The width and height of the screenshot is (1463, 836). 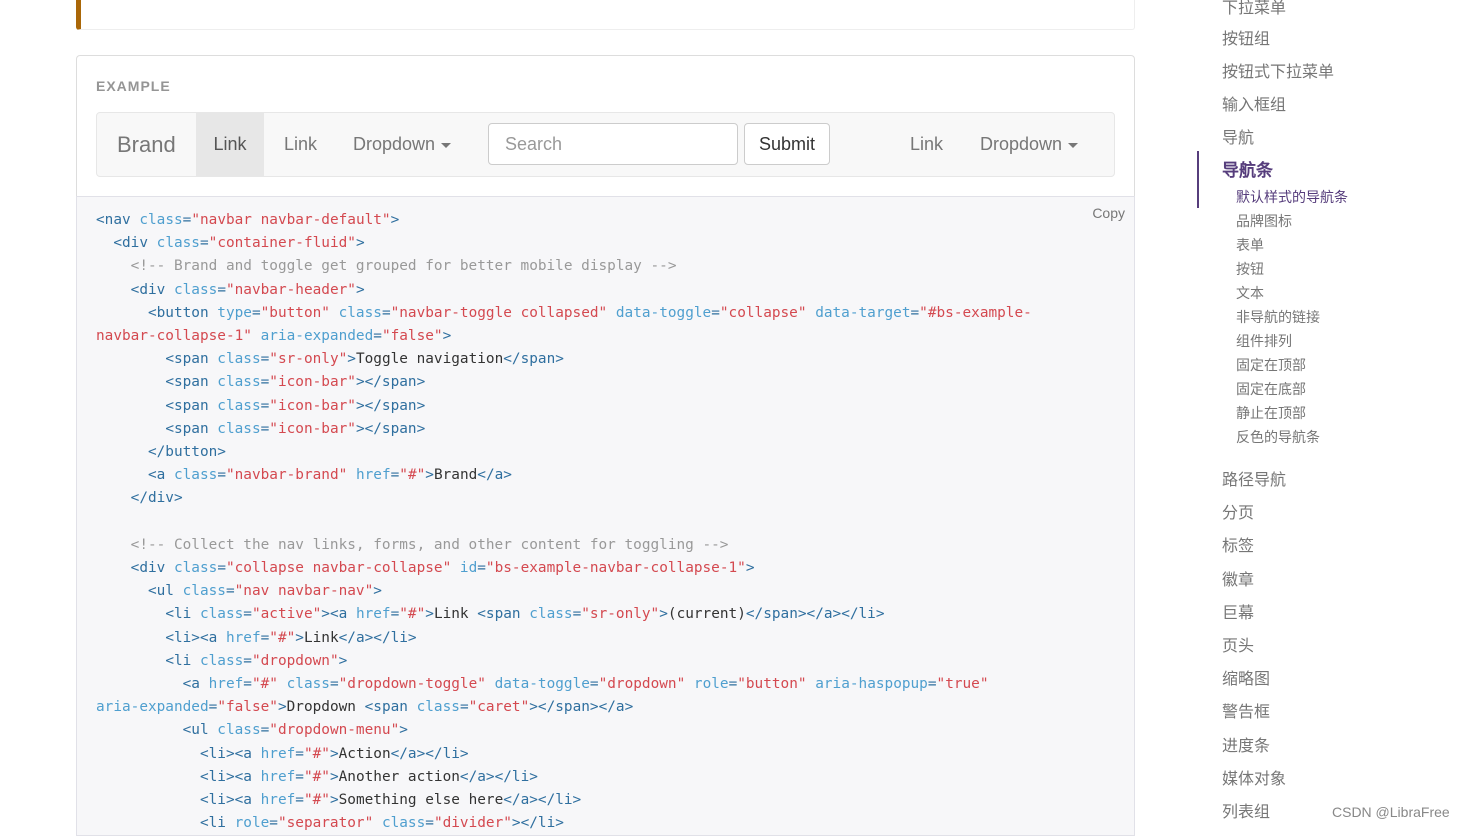 What do you see at coordinates (282, 754) in the screenshot?
I see `code-line: <li><a href="#">Action</a></li>` at bounding box center [282, 754].